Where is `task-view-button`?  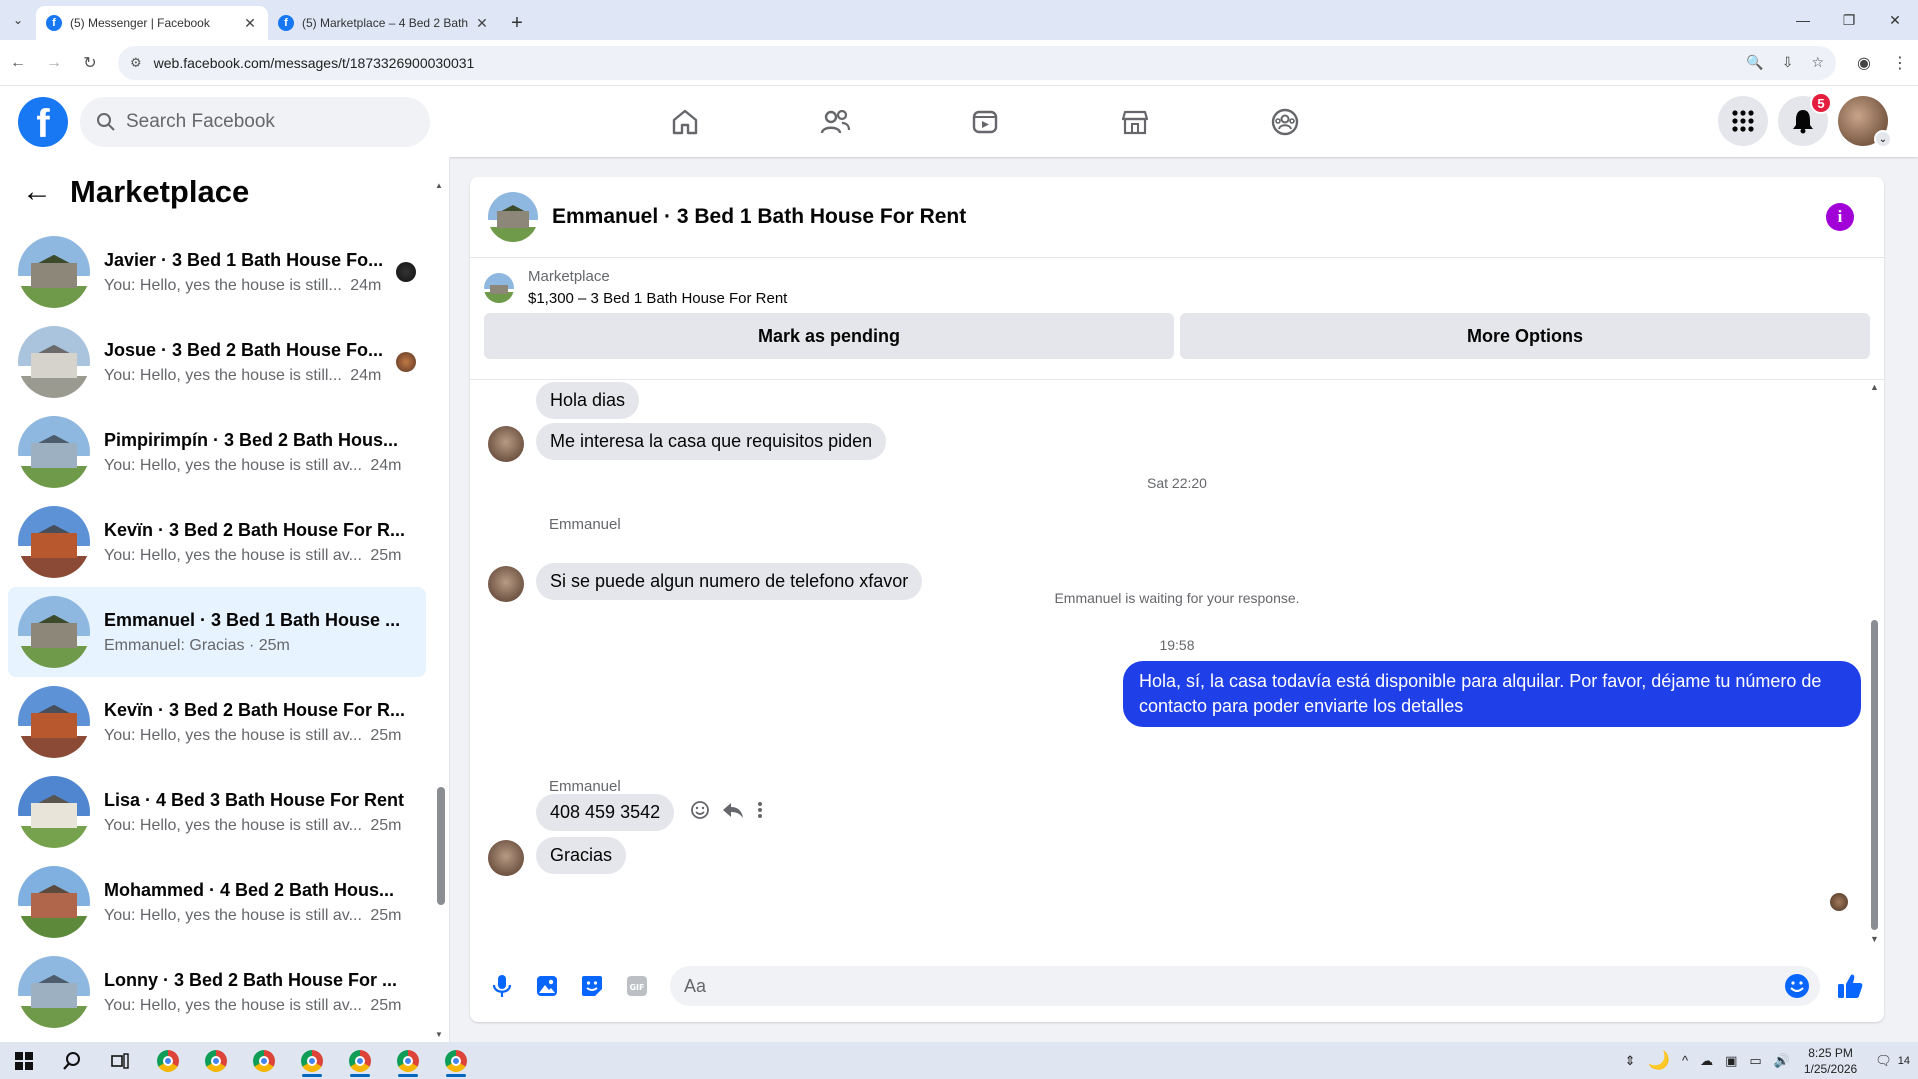 task-view-button is located at coordinates (120, 1060).